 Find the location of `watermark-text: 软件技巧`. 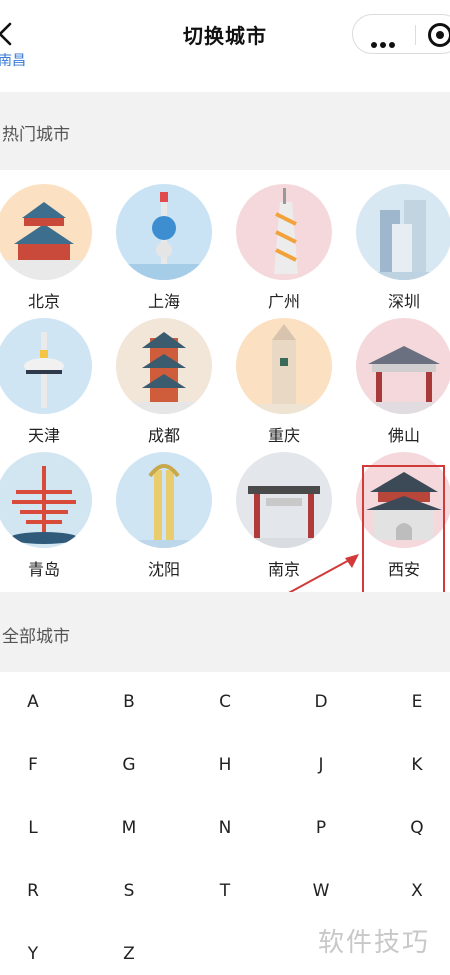

watermark-text: 软件技巧 is located at coordinates (374, 943).